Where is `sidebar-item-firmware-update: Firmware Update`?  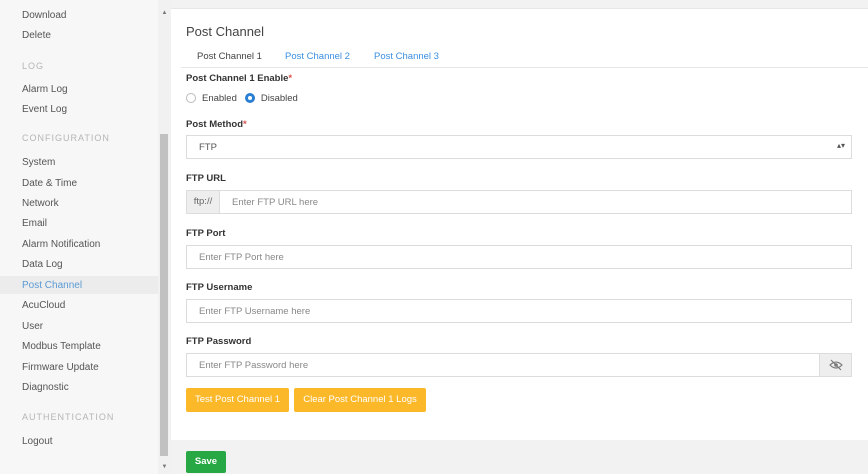
sidebar-item-firmware-update: Firmware Update is located at coordinates (60, 367).